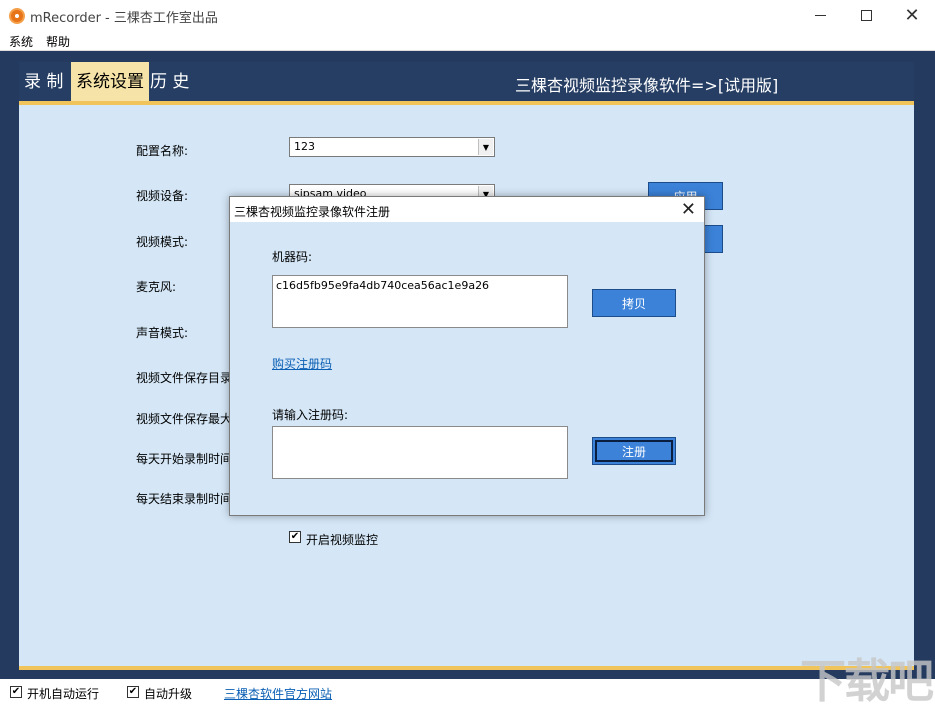 Image resolution: width=935 pixels, height=708 pixels. I want to click on dialog-close-button: ✕, so click(688, 209).